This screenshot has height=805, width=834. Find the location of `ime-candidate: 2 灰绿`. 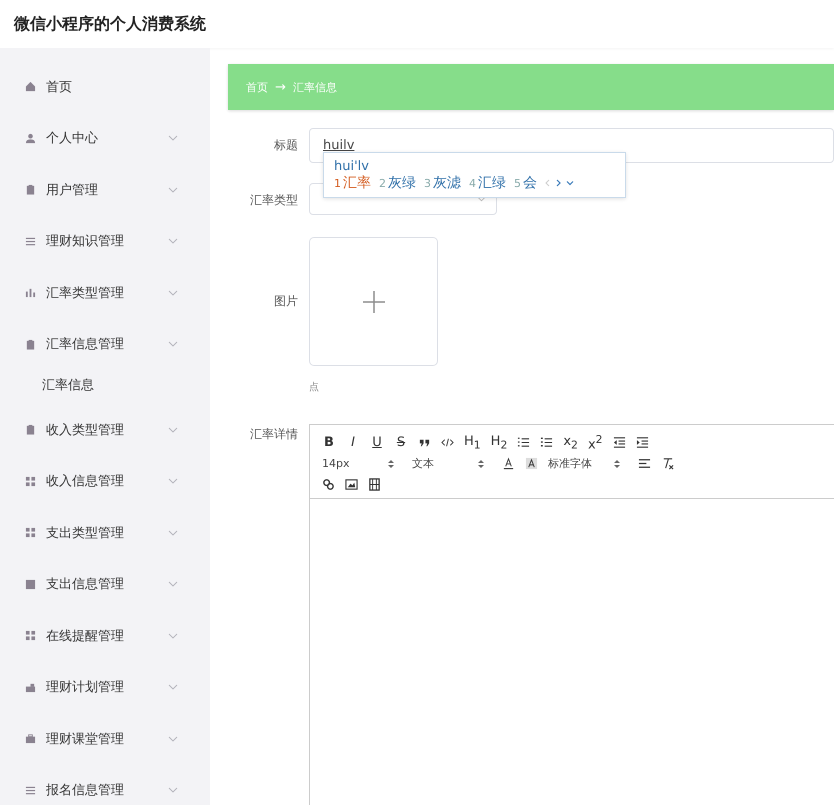

ime-candidate: 2 灰绿 is located at coordinates (397, 183).